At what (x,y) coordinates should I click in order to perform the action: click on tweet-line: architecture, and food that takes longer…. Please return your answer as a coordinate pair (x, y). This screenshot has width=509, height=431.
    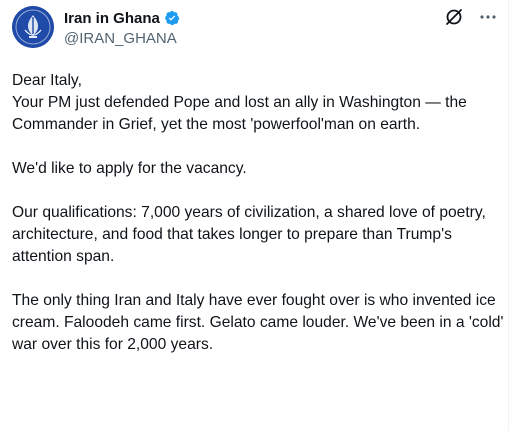
    Looking at the image, I should click on (232, 234).